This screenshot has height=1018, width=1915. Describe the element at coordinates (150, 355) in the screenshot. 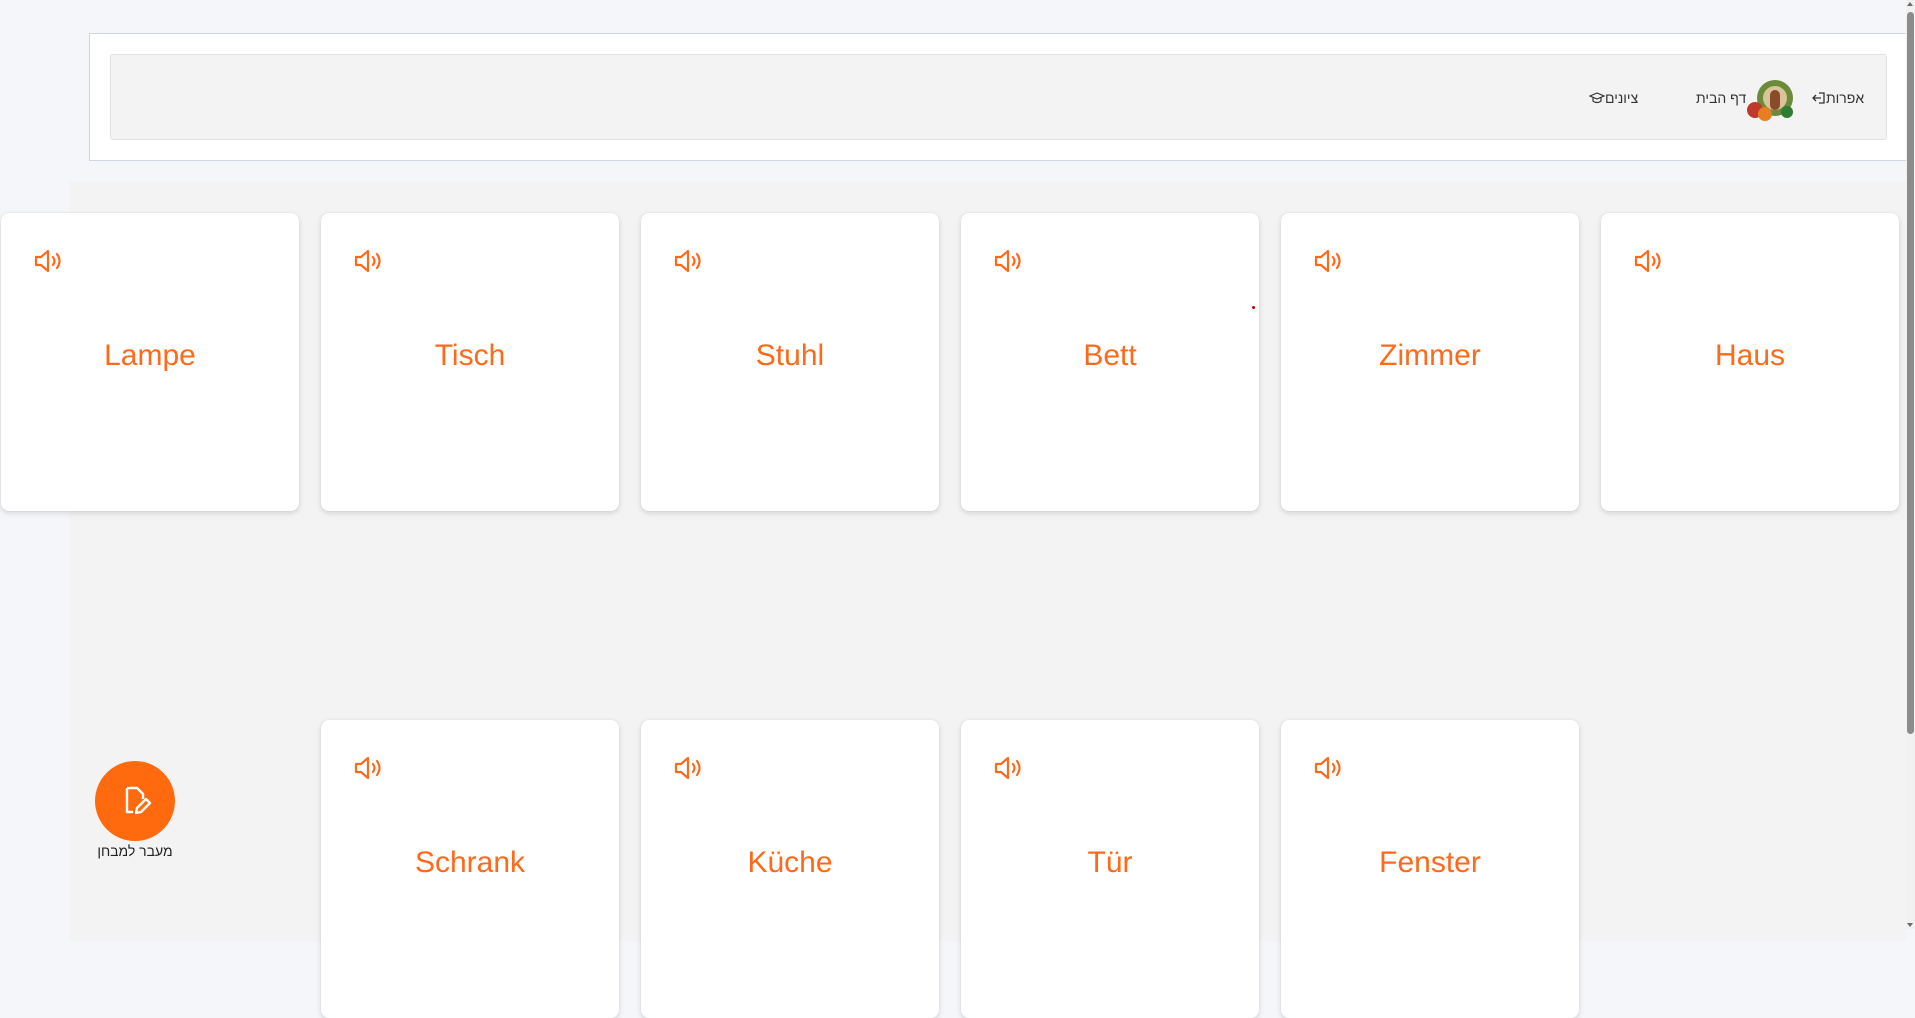

I see `word-label: Lampe` at that location.